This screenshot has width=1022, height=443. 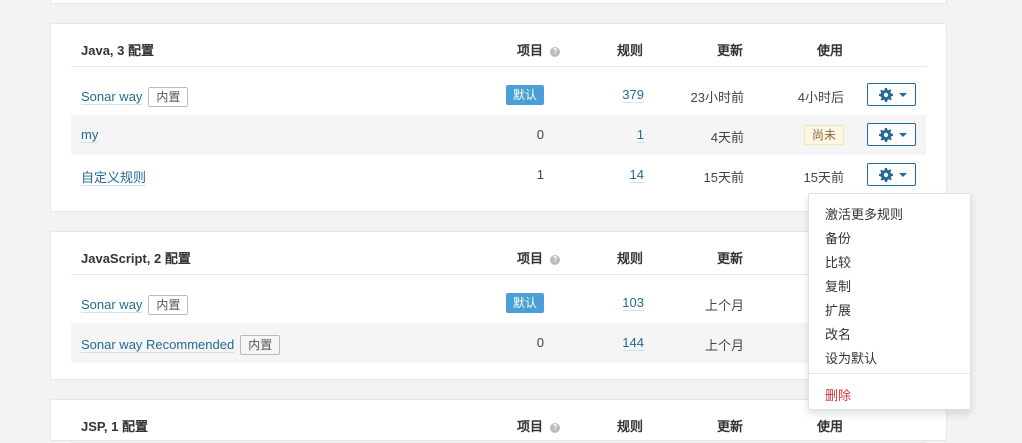 I want to click on profile-name-link: 自定义规则, so click(x=114, y=178).